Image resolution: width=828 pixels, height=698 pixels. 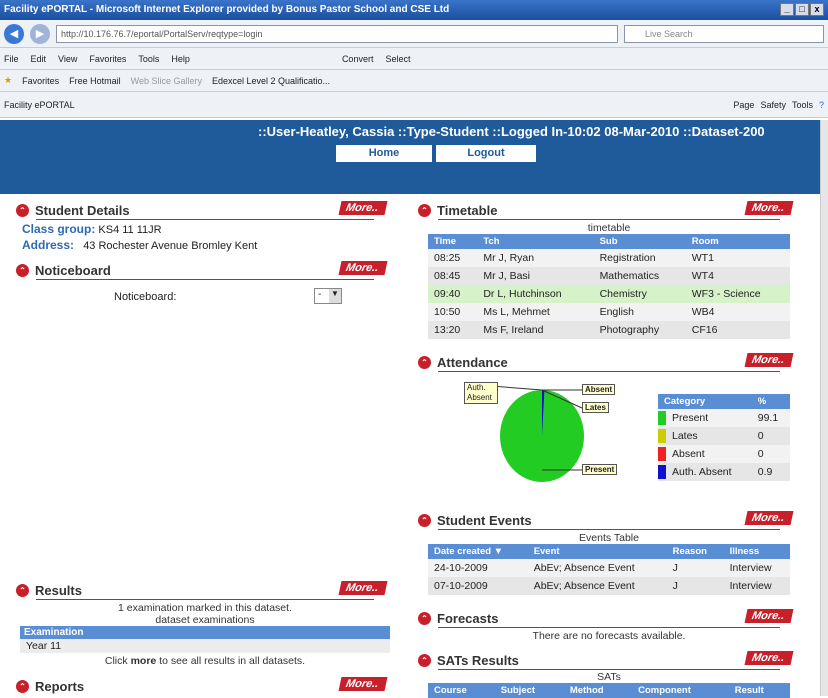 I want to click on col-room: Room, so click(x=737, y=241).